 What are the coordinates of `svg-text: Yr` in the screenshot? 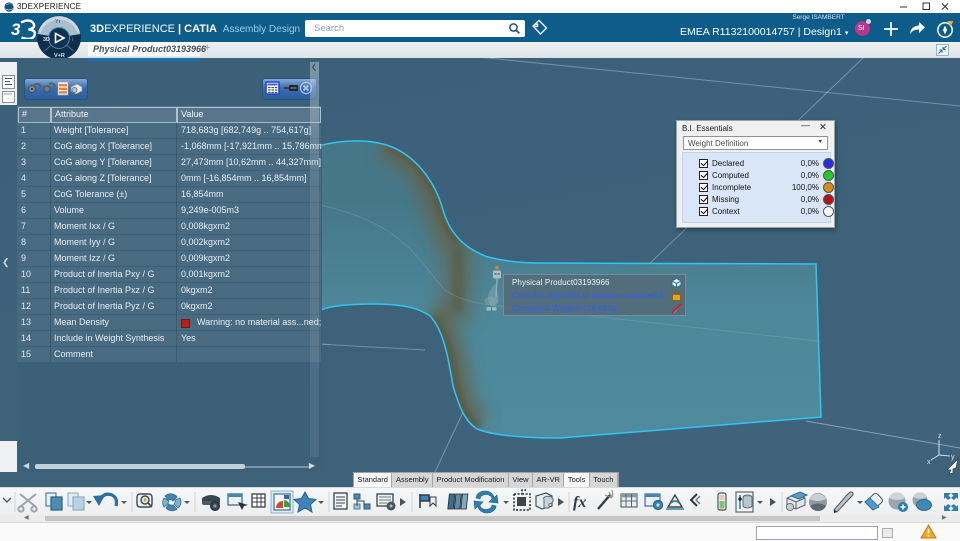 It's located at (58, 22).